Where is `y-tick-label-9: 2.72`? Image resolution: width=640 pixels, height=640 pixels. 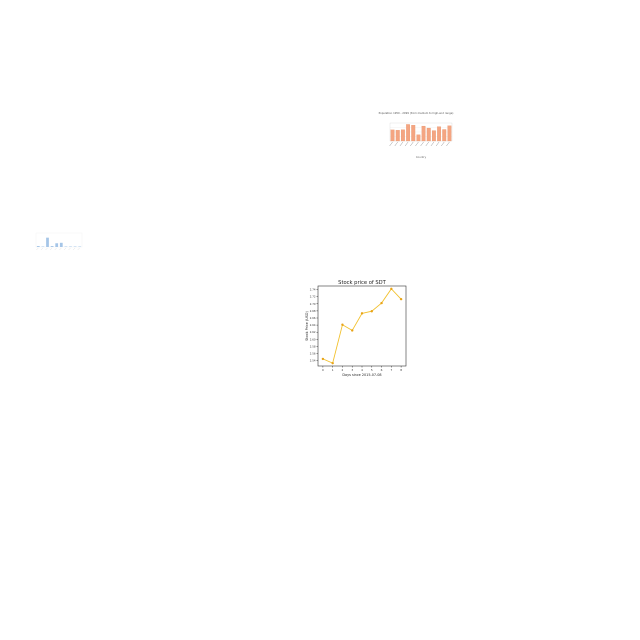
y-tick-label-9: 2.72 is located at coordinates (313, 297).